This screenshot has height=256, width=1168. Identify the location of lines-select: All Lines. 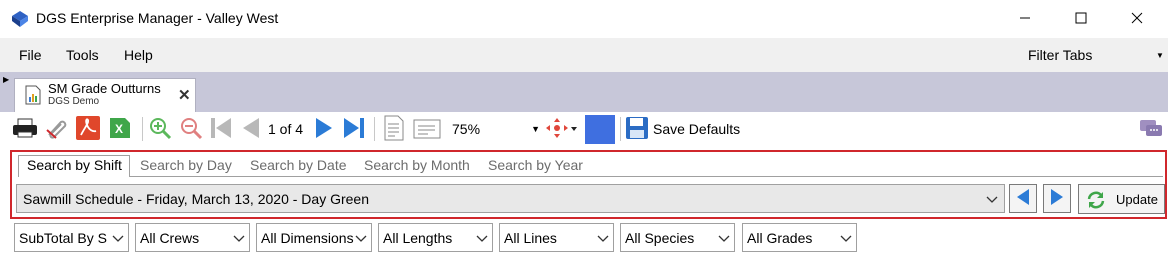
(556, 237).